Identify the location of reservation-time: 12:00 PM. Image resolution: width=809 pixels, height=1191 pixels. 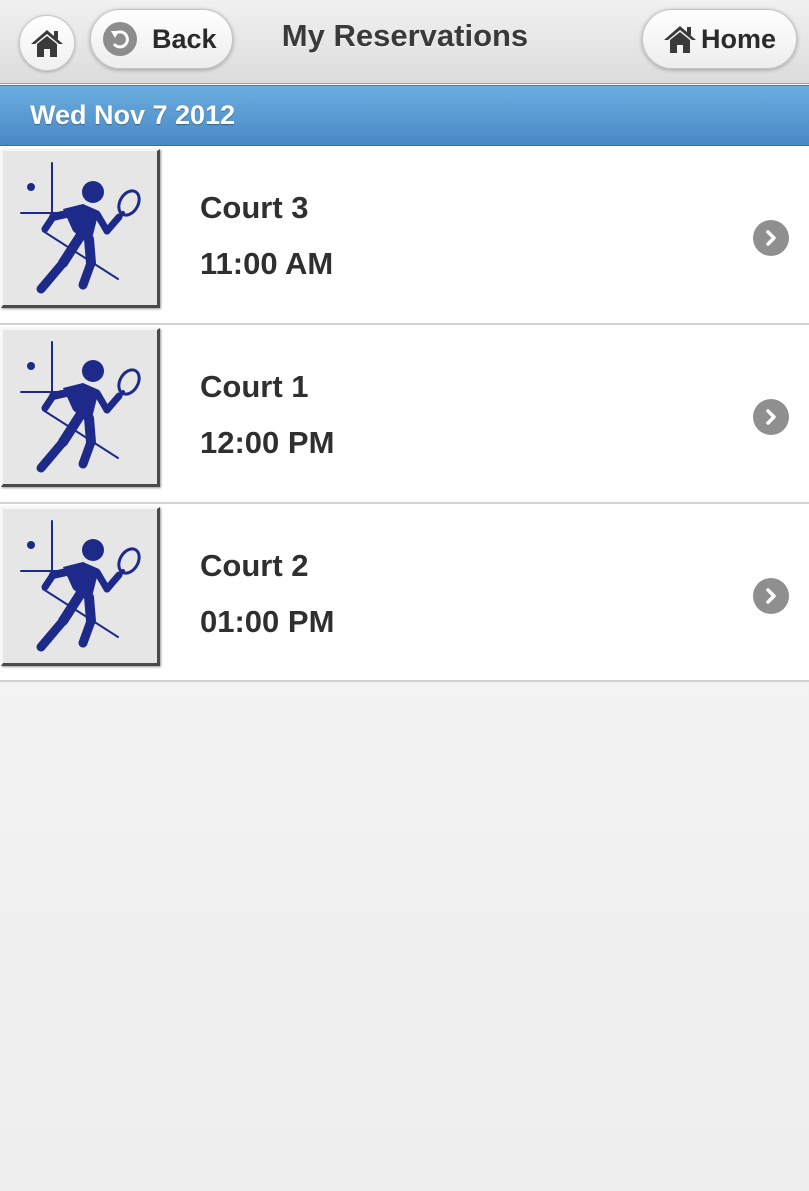
(267, 442).